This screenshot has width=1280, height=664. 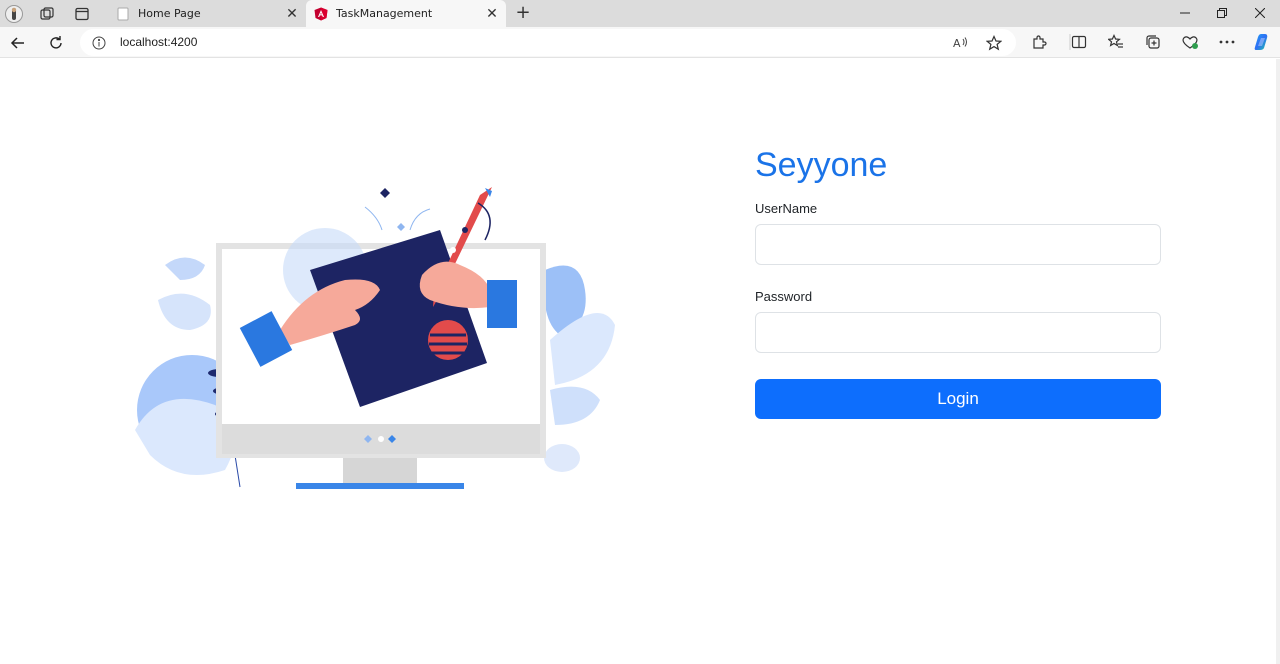 What do you see at coordinates (14, 14) in the screenshot?
I see `profile-avatar-icon` at bounding box center [14, 14].